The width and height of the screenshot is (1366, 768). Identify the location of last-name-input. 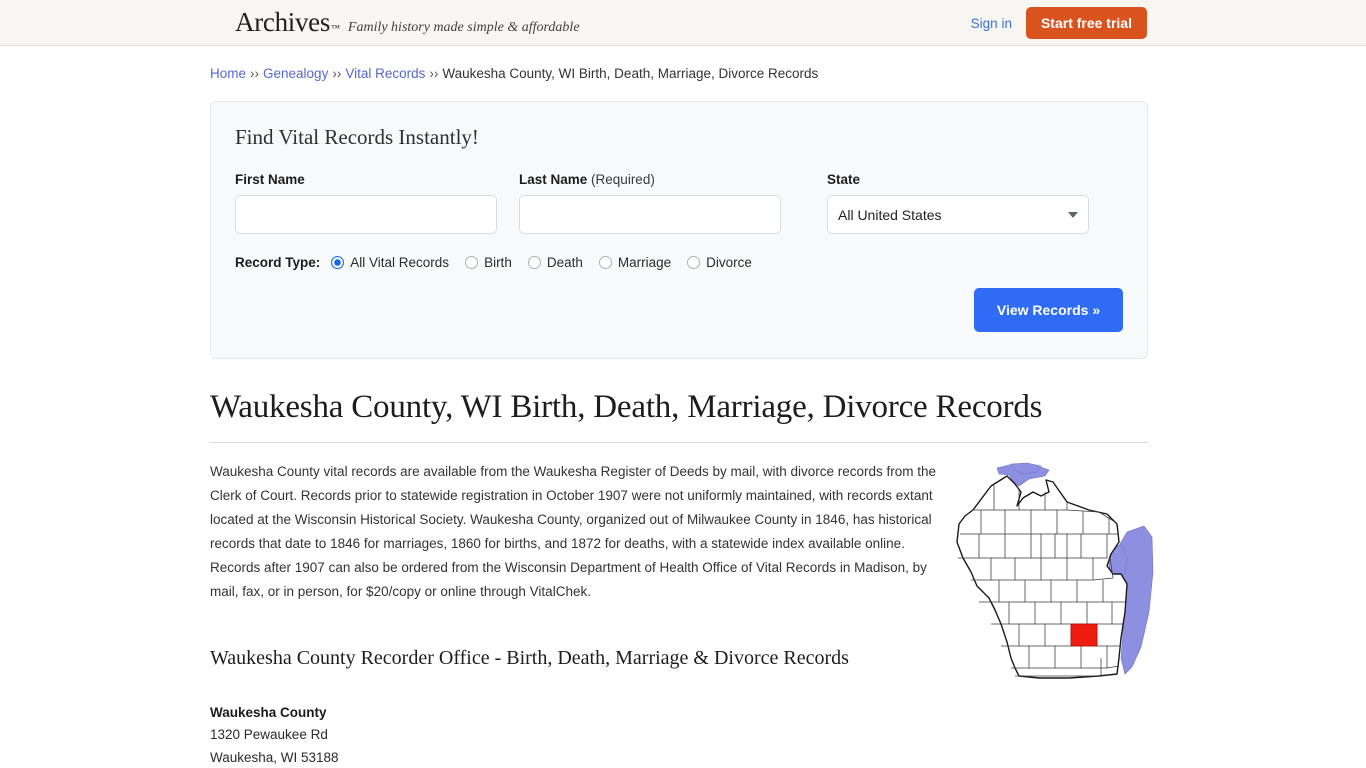
(650, 214).